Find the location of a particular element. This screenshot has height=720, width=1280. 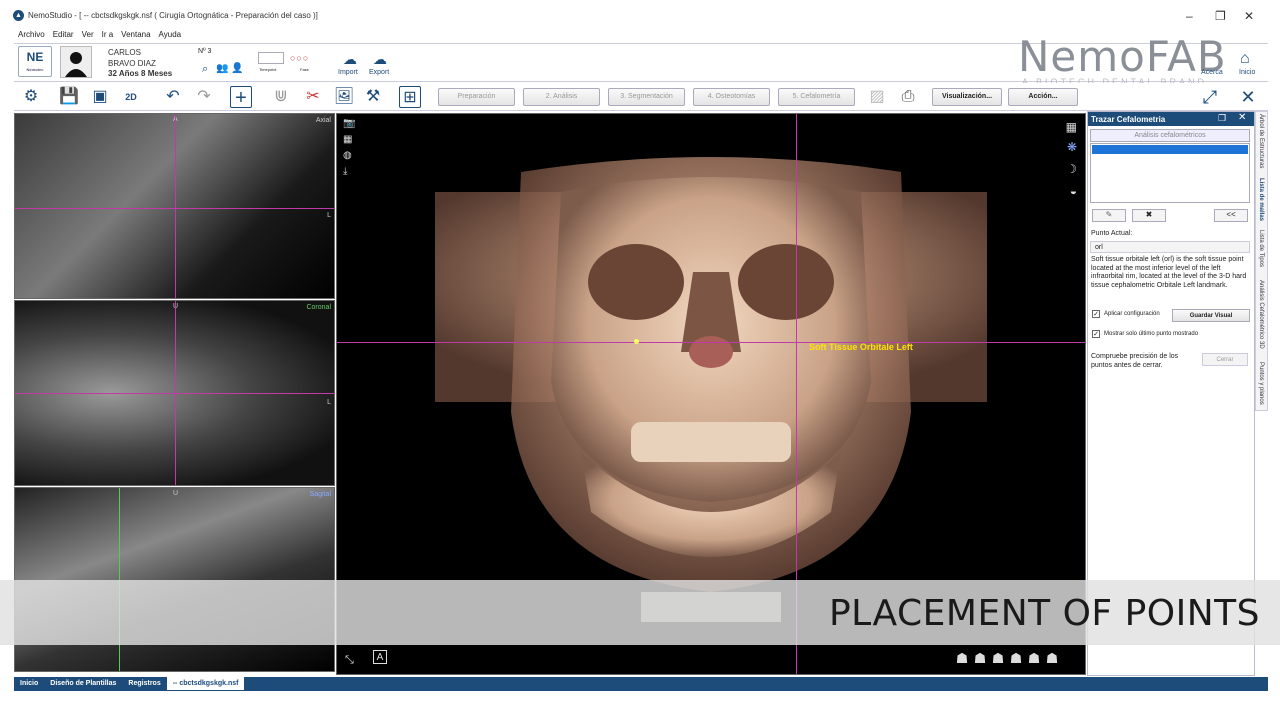

globe-icon: ◍ is located at coordinates (347, 155).